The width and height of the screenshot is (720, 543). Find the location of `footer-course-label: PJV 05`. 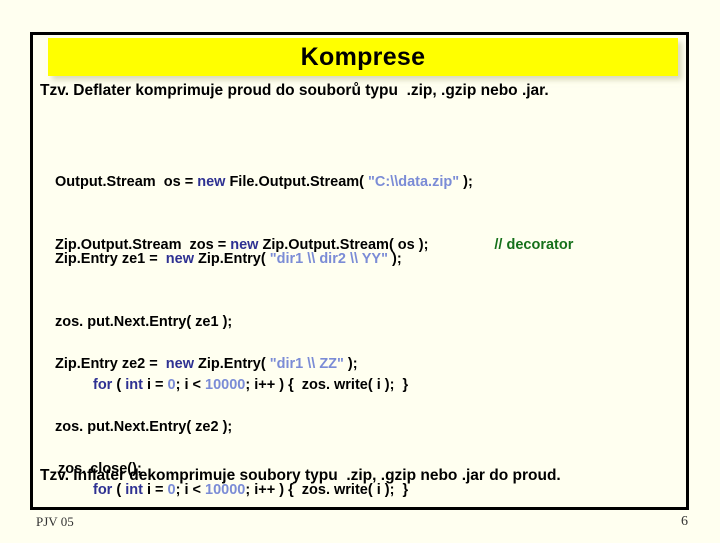

footer-course-label: PJV 05 is located at coordinates (55, 521).